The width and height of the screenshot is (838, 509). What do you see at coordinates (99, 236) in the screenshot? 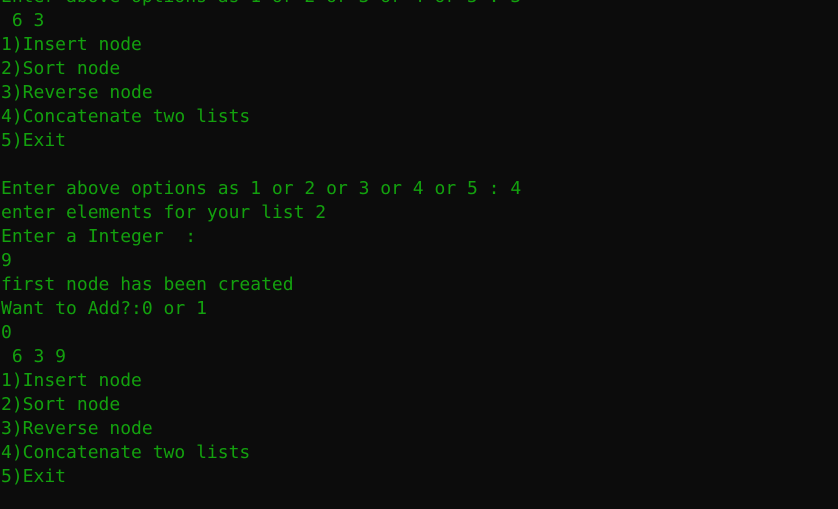
I see `console-line-integer-prompt: Enter a Integer :` at bounding box center [99, 236].